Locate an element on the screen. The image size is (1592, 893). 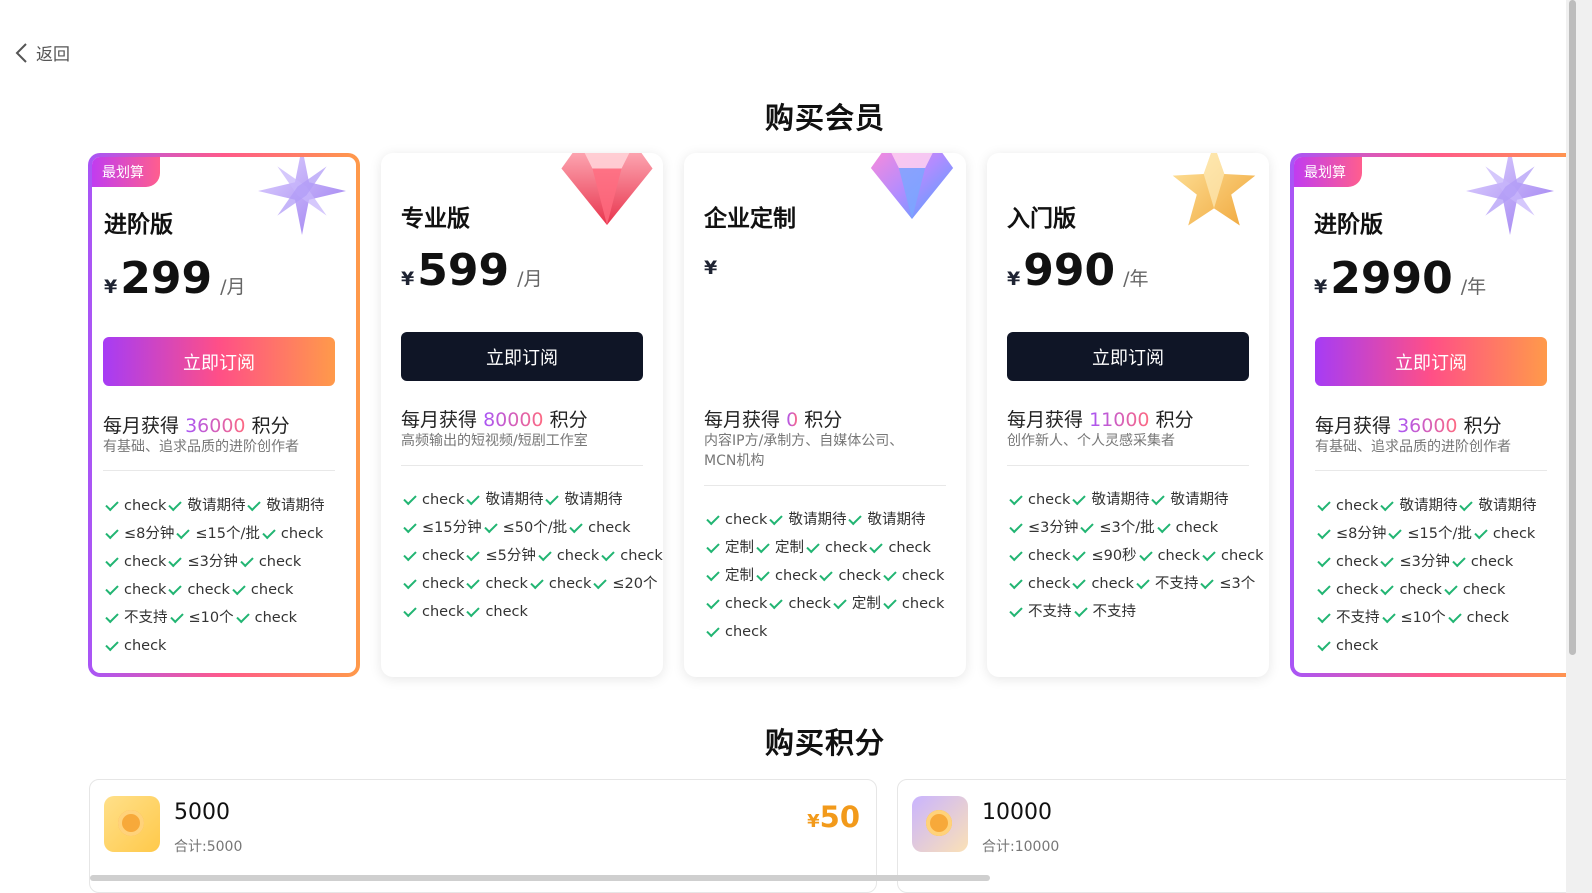
feature-row: check check 定制 check is located at coordinates (824, 604).